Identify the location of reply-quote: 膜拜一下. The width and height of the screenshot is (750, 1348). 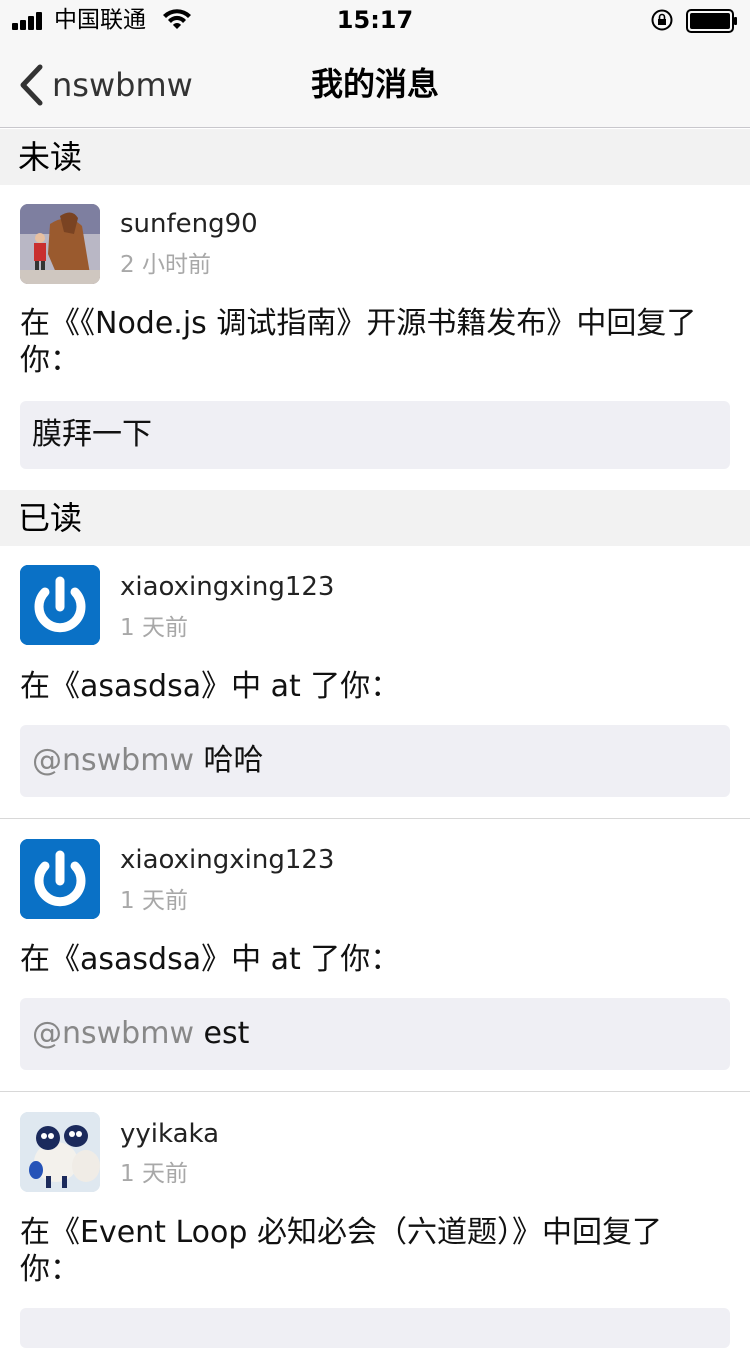
(375, 435).